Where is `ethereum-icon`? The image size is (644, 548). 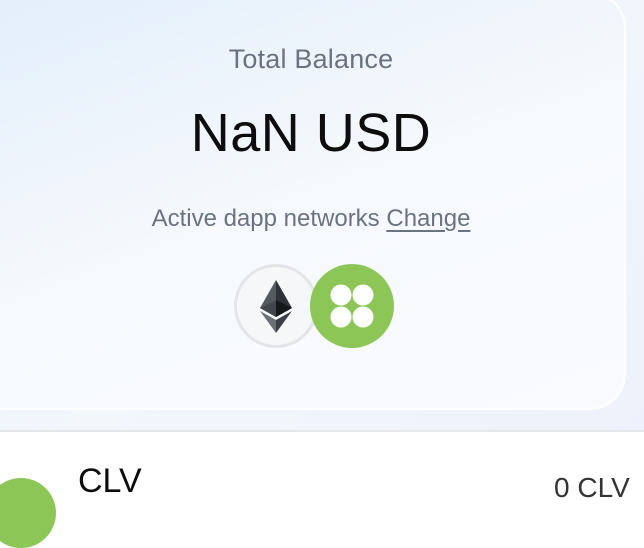
ethereum-icon is located at coordinates (276, 306).